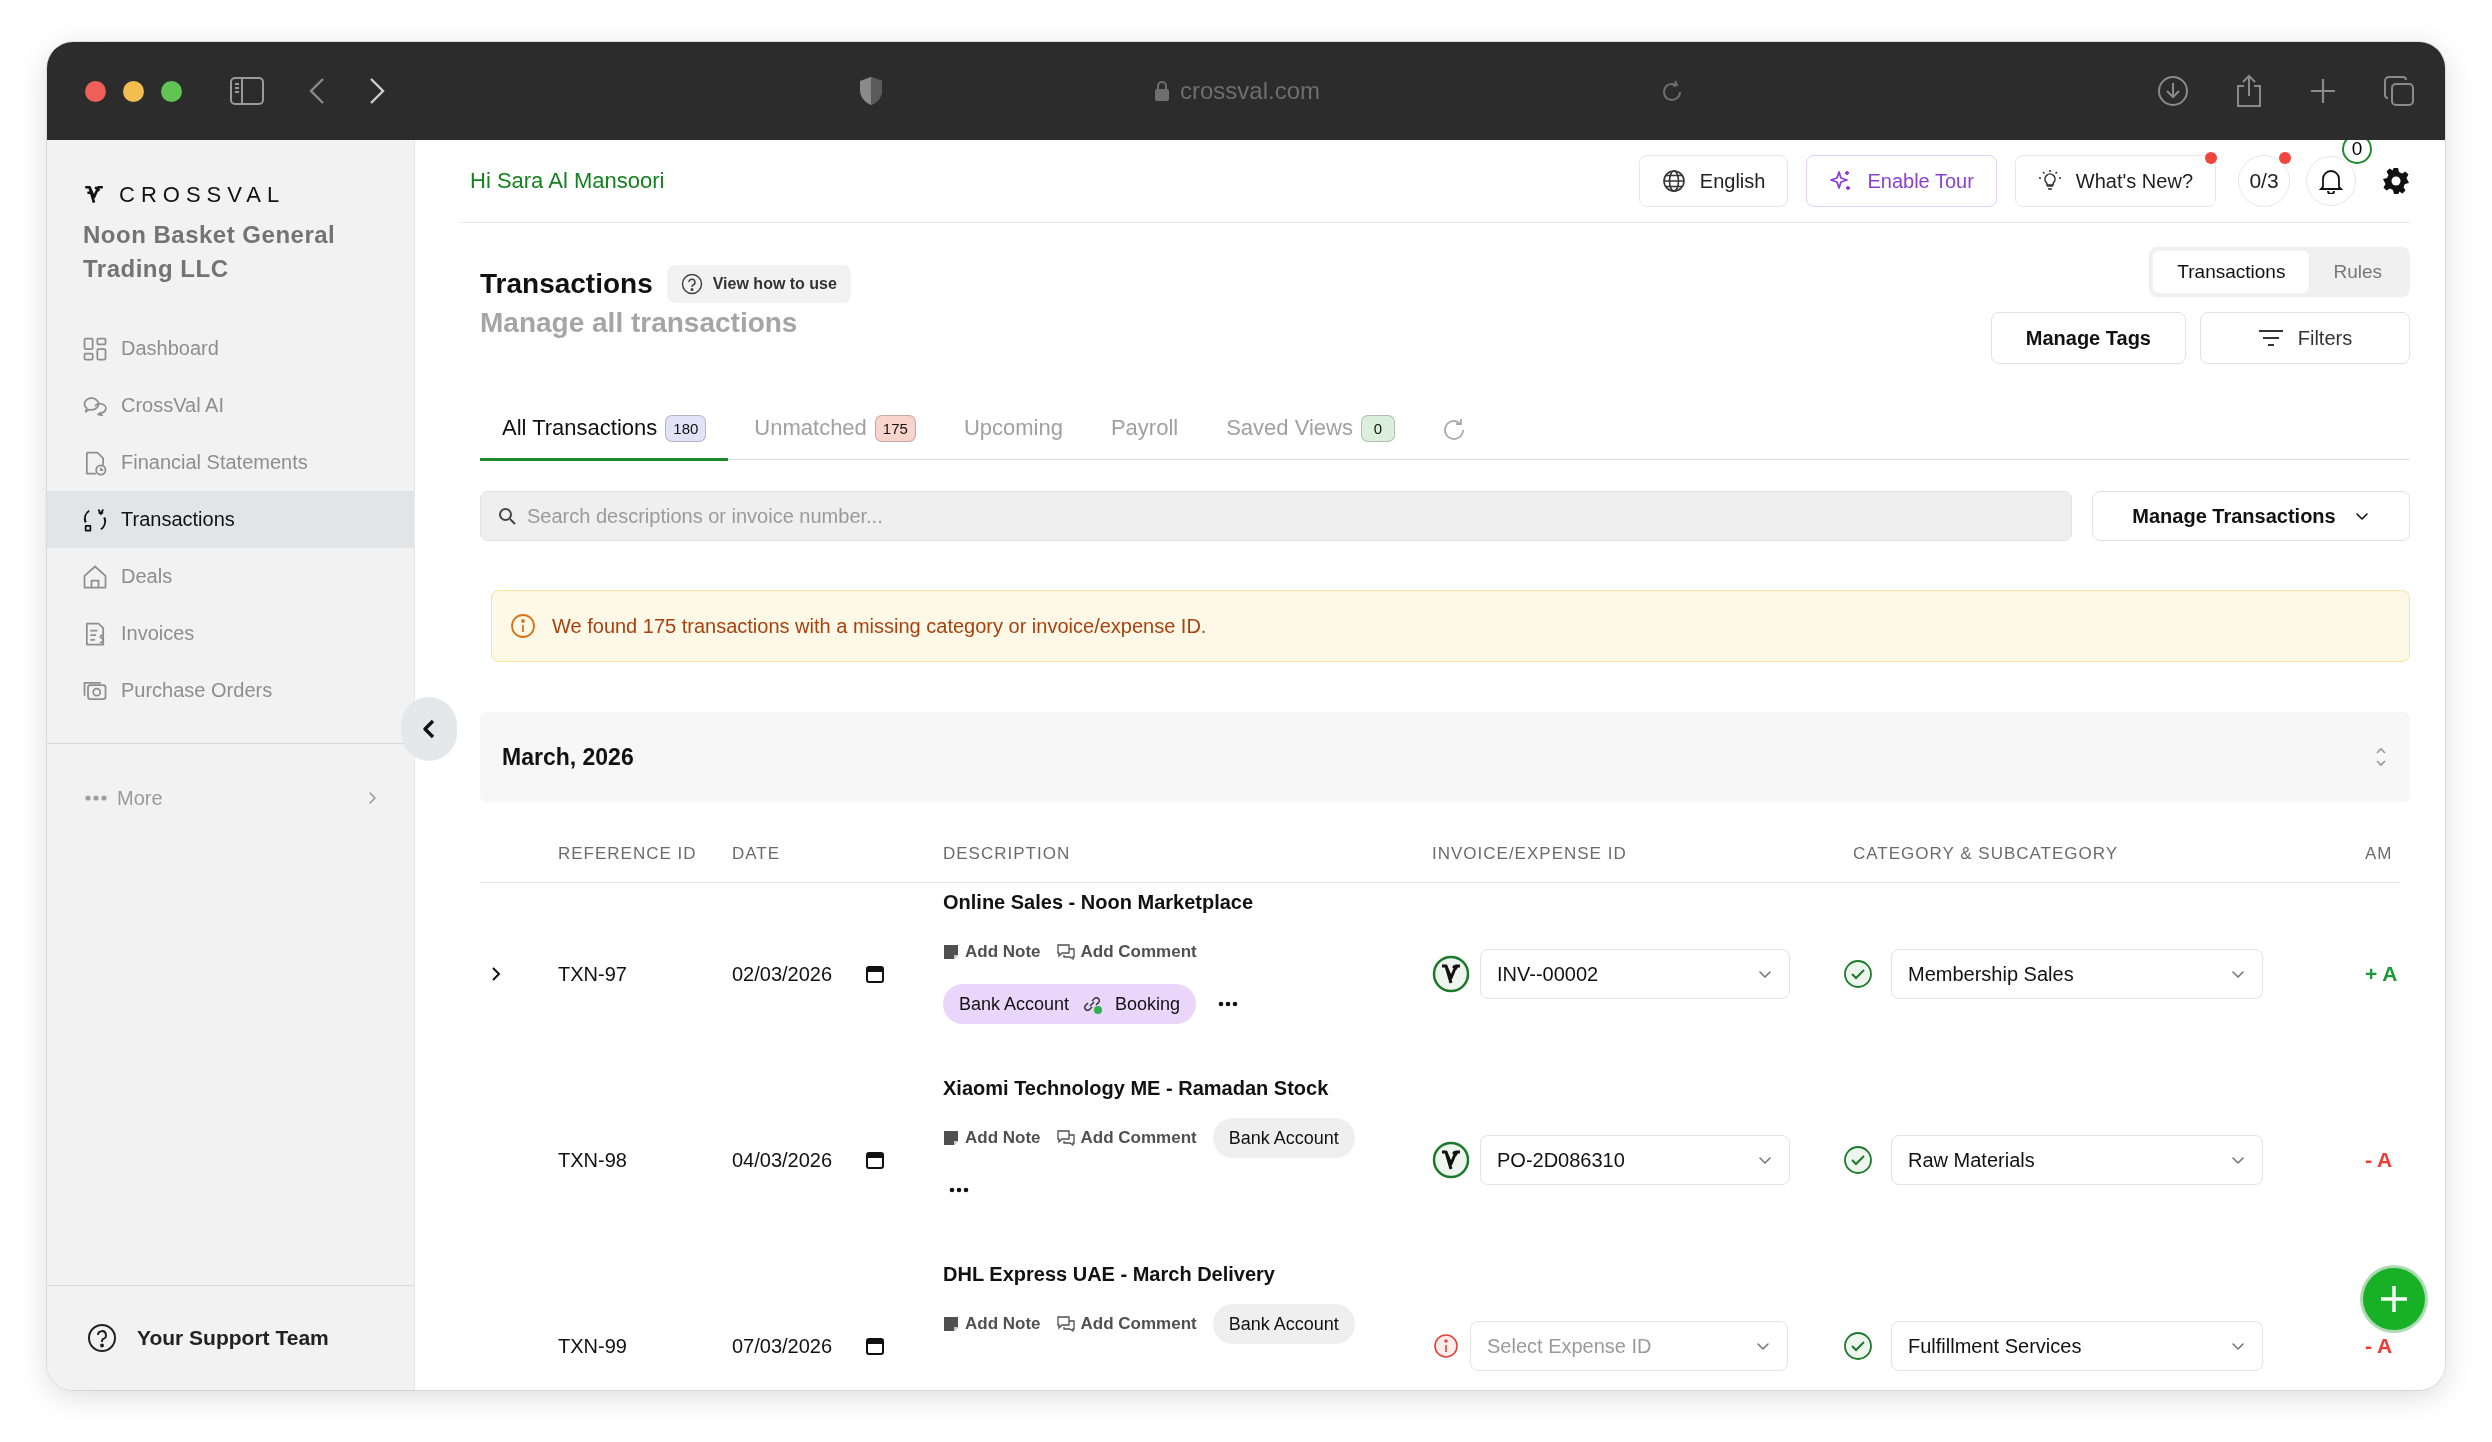 This screenshot has width=2492, height=1442. I want to click on month-heading: March, 2026, so click(568, 757).